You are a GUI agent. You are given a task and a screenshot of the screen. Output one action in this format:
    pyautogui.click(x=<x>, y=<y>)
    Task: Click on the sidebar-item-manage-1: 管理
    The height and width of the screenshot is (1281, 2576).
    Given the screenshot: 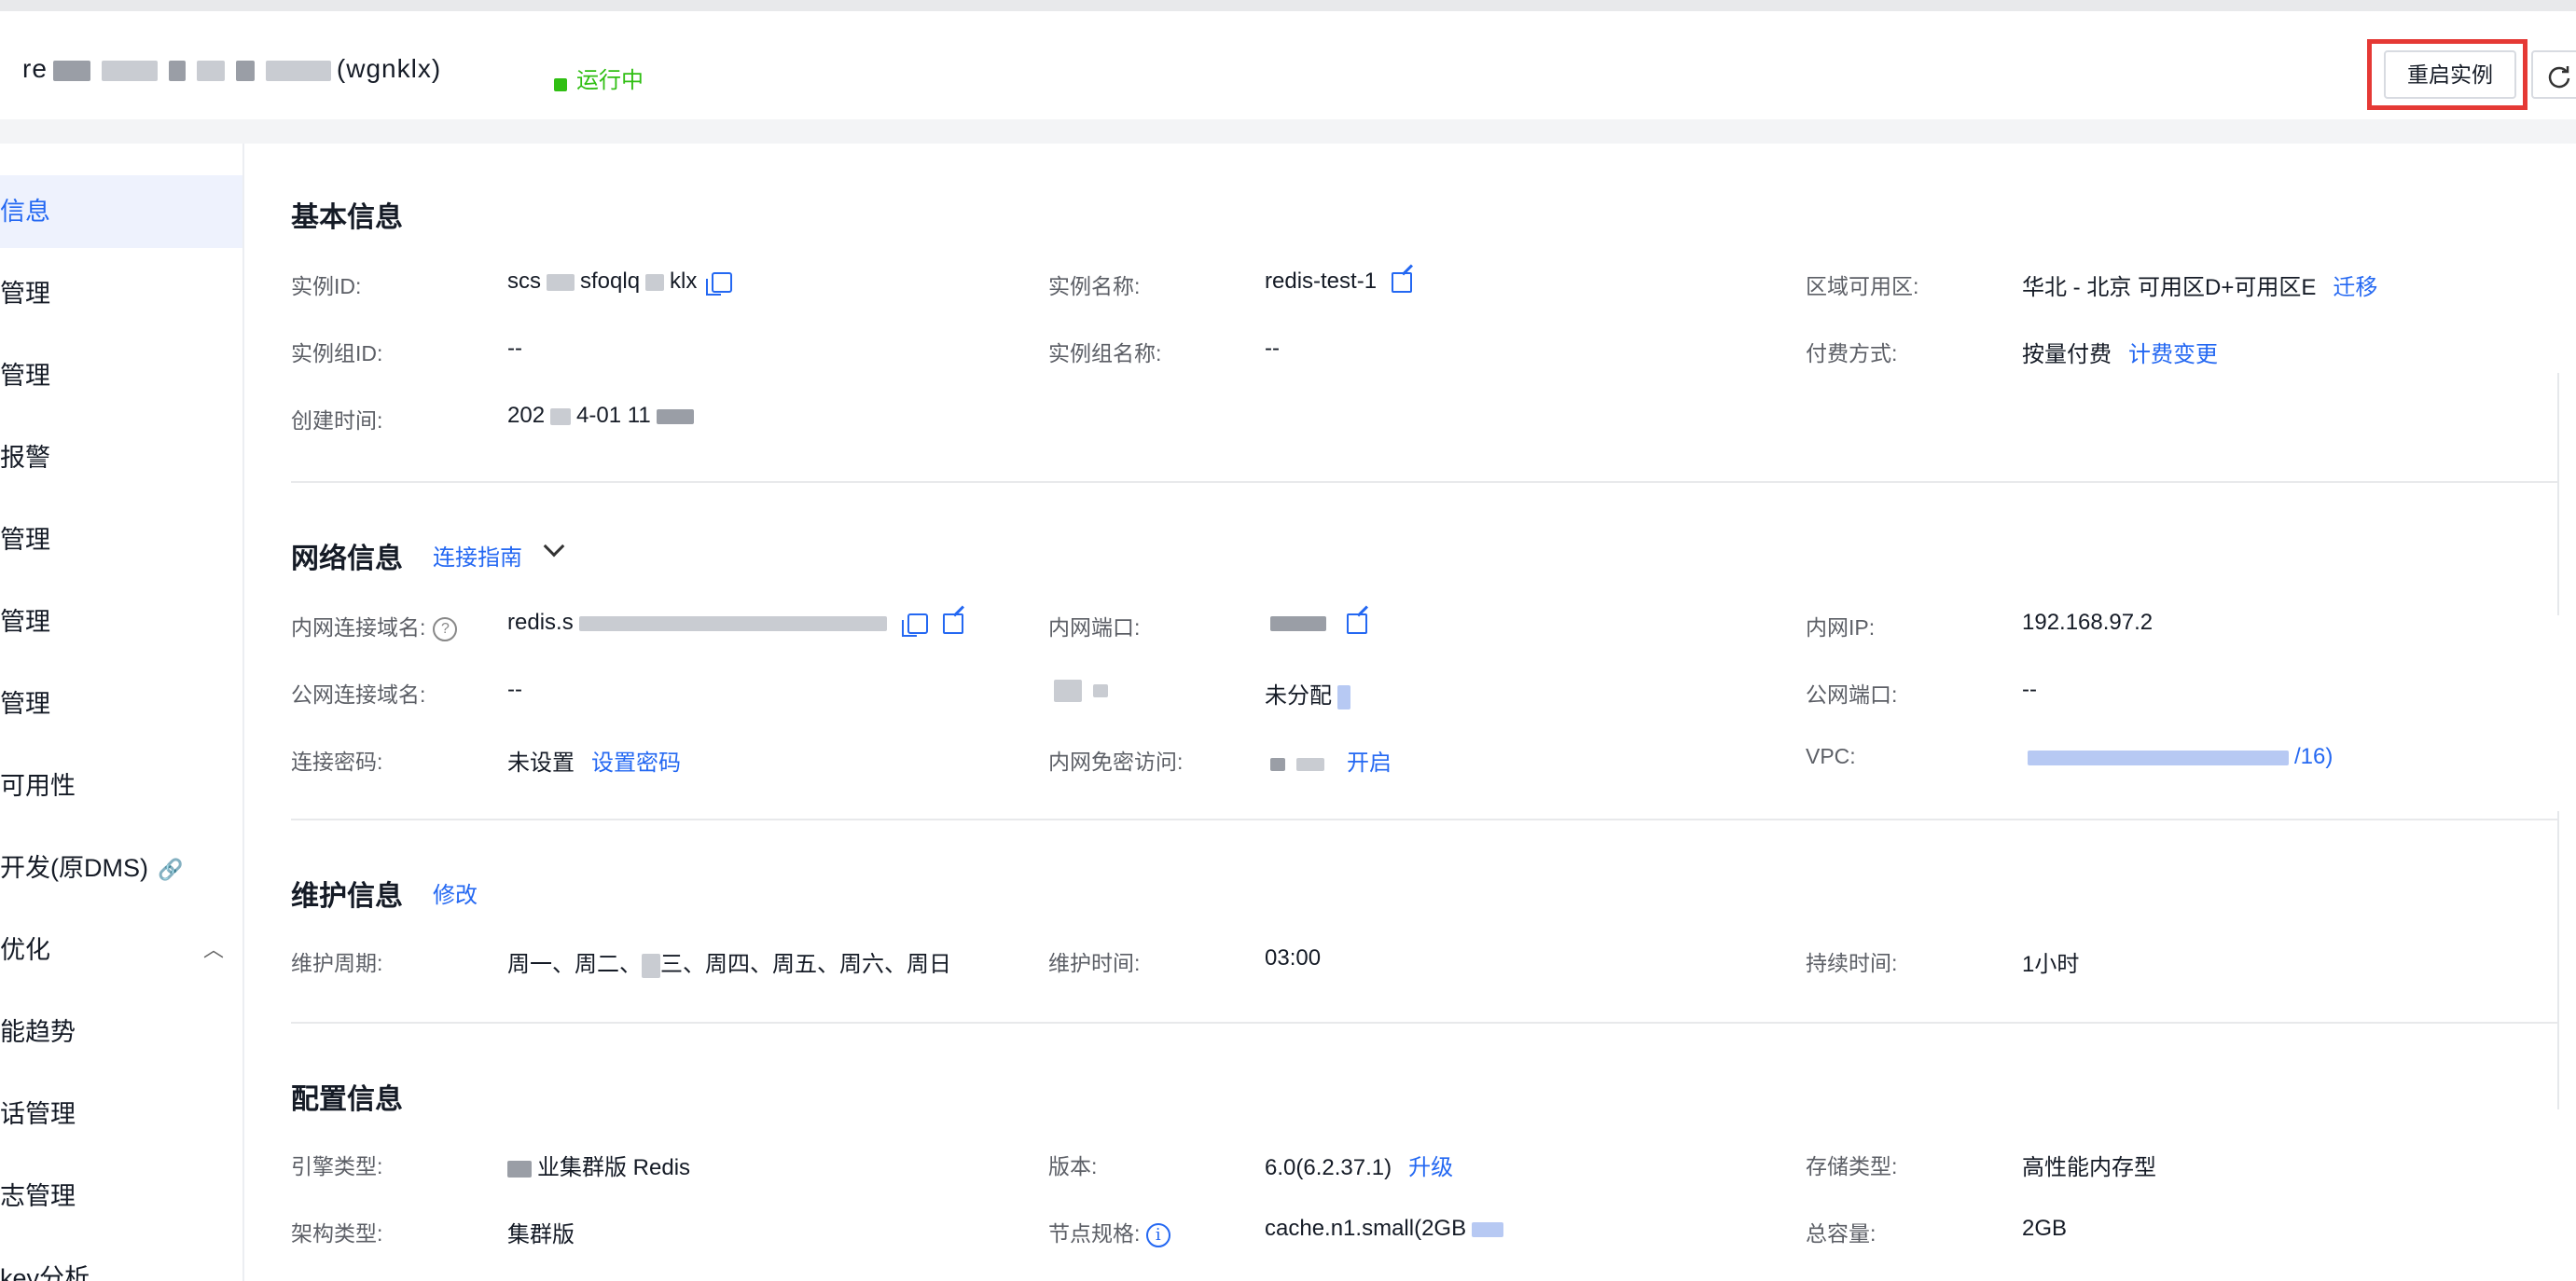 What is the action you would take?
    pyautogui.click(x=121, y=294)
    